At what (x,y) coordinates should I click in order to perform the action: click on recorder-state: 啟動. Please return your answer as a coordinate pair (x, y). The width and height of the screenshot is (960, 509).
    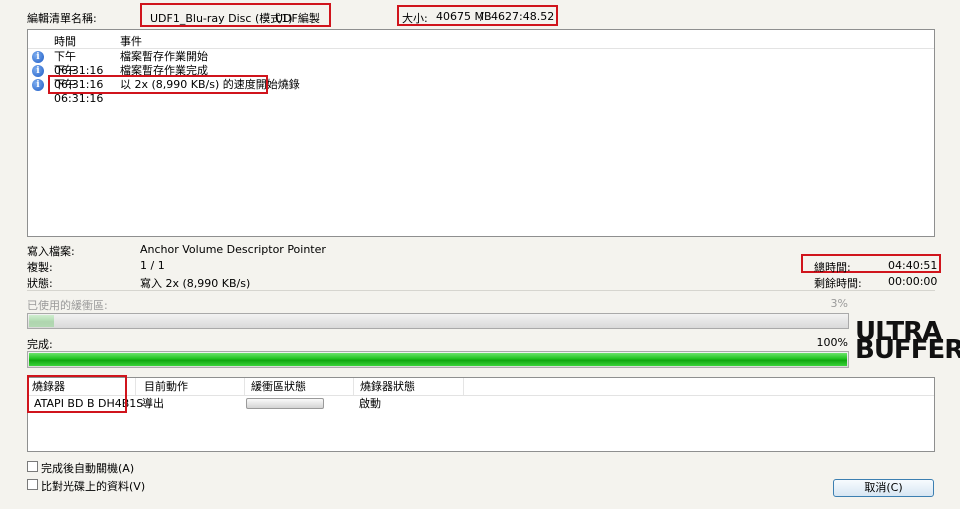
    Looking at the image, I should click on (370, 403).